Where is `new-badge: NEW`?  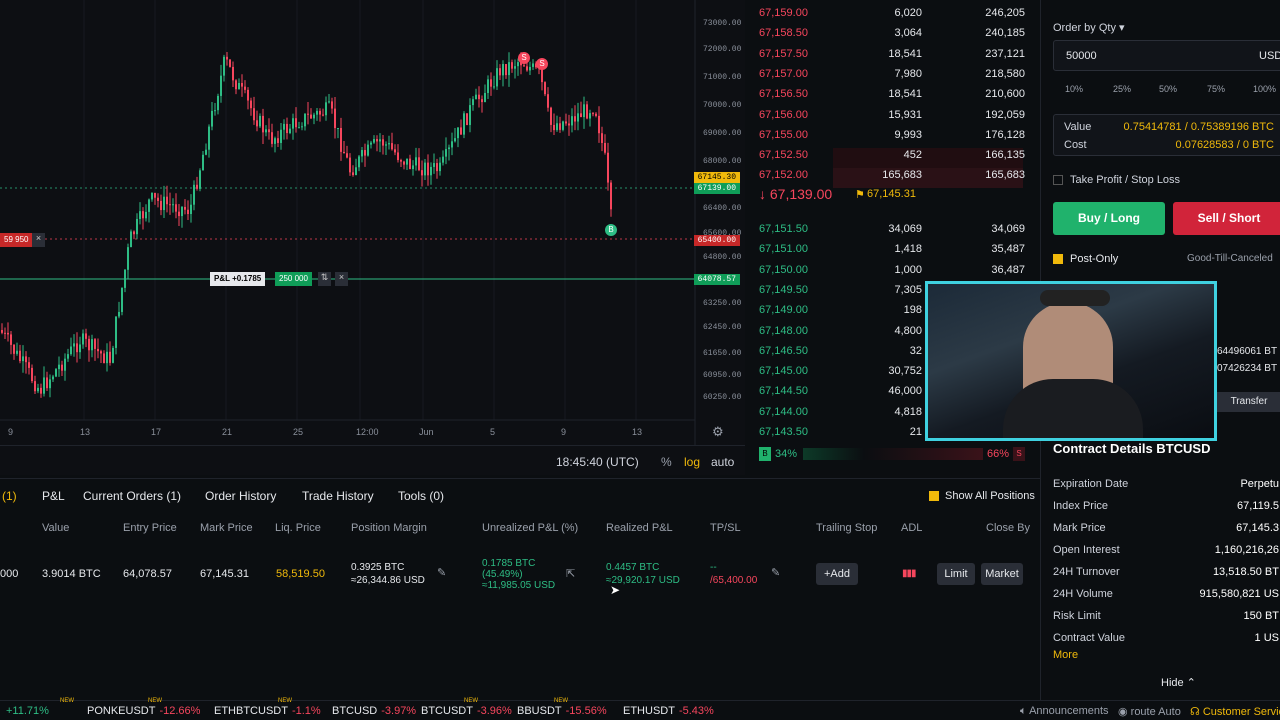 new-badge: NEW is located at coordinates (471, 701).